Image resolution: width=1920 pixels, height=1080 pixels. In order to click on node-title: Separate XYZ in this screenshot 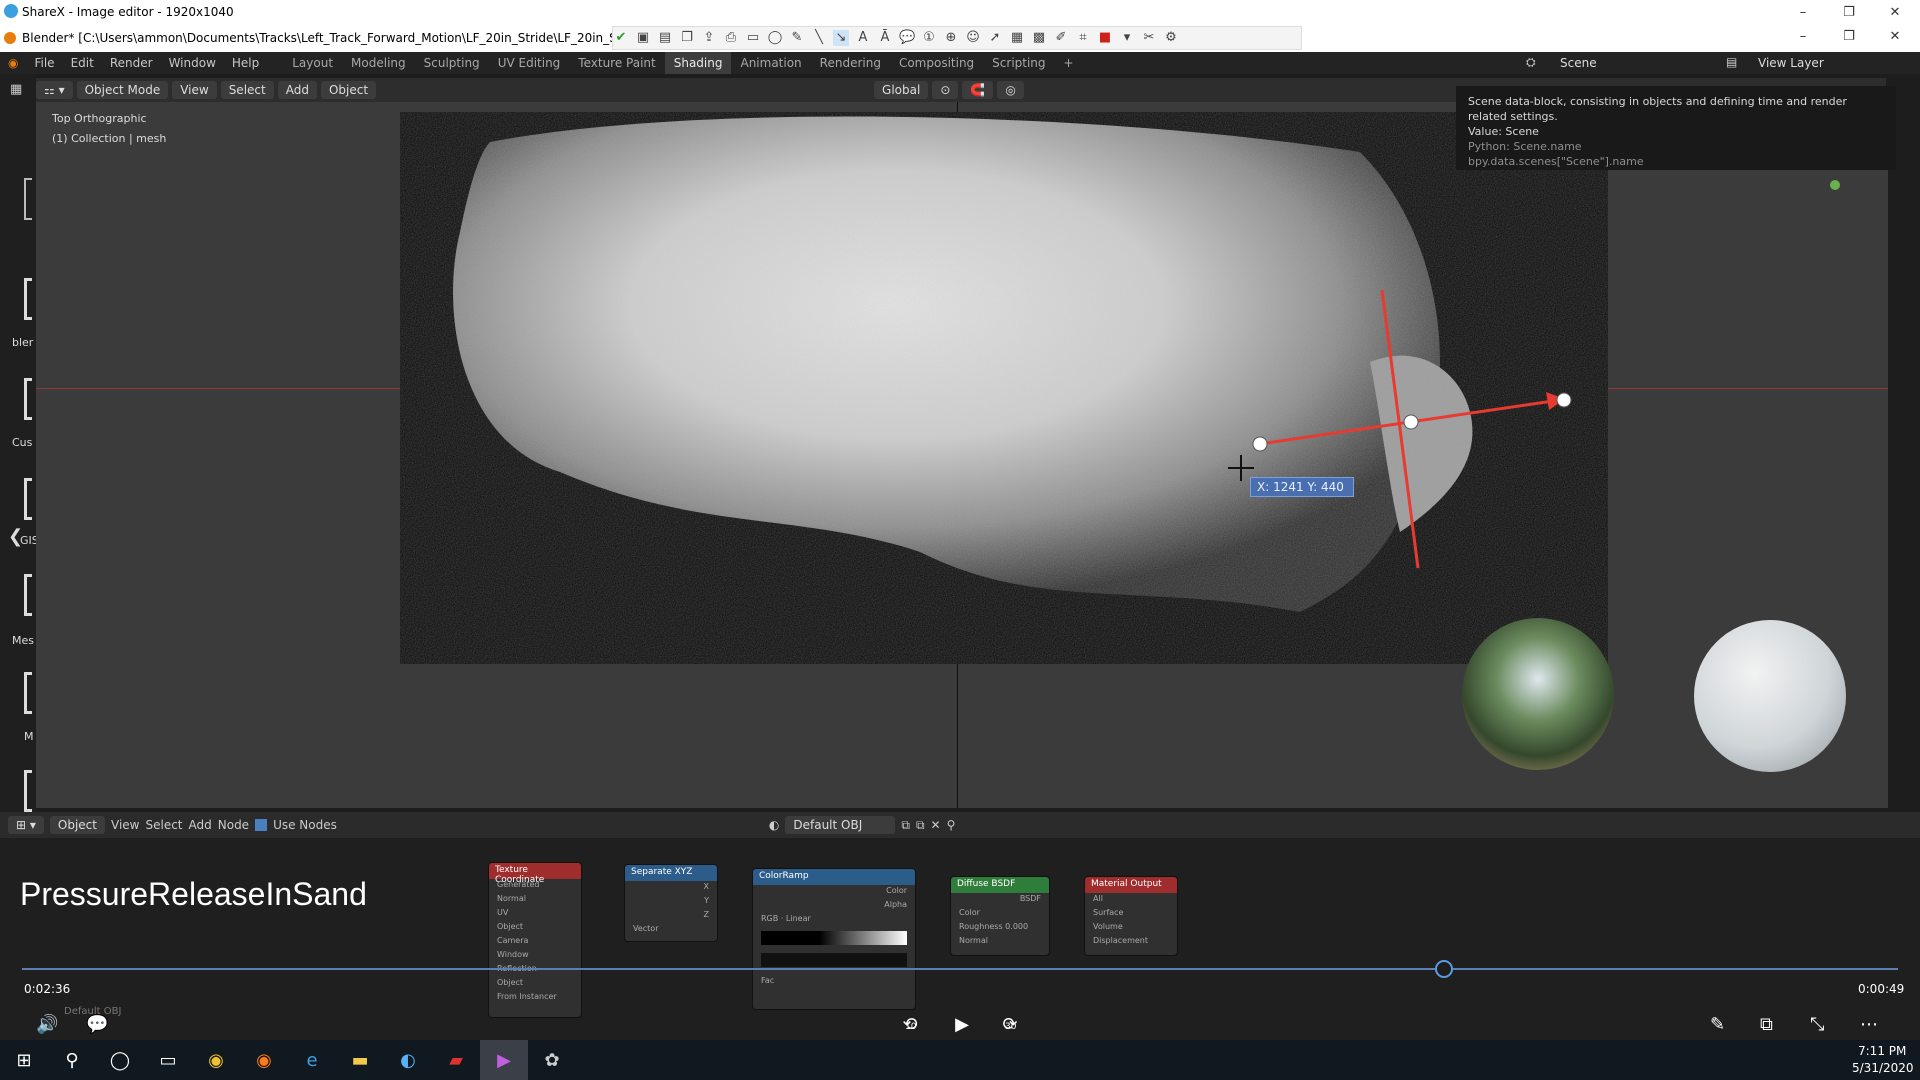, I will do `click(671, 873)`.